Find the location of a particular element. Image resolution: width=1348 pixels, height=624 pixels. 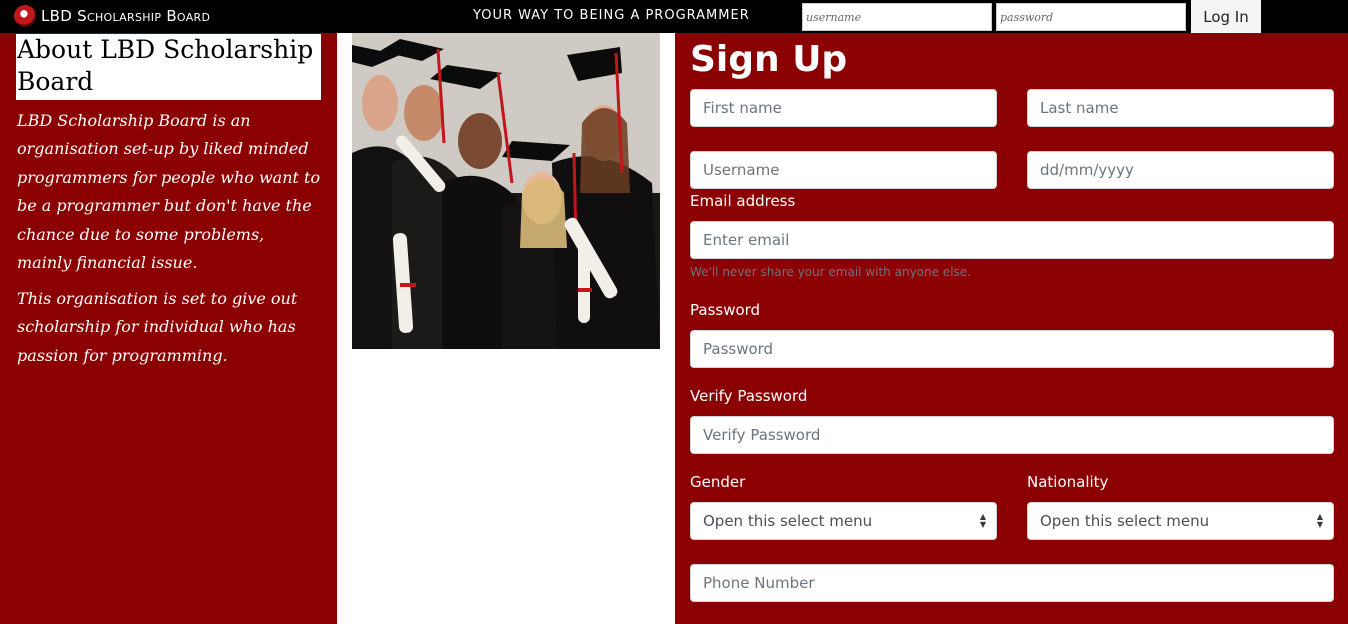

graduates-photo is located at coordinates (506, 191).